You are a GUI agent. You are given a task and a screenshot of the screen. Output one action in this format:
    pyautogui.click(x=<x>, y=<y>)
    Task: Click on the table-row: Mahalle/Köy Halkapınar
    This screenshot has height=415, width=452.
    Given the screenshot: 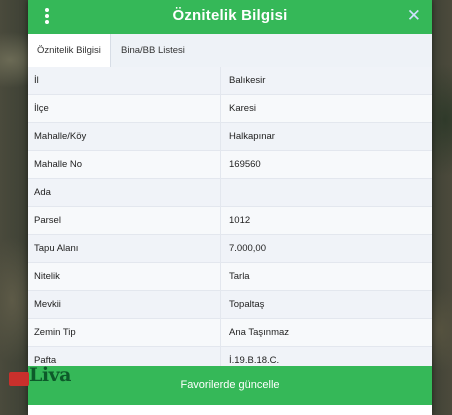 What is the action you would take?
    pyautogui.click(x=230, y=137)
    